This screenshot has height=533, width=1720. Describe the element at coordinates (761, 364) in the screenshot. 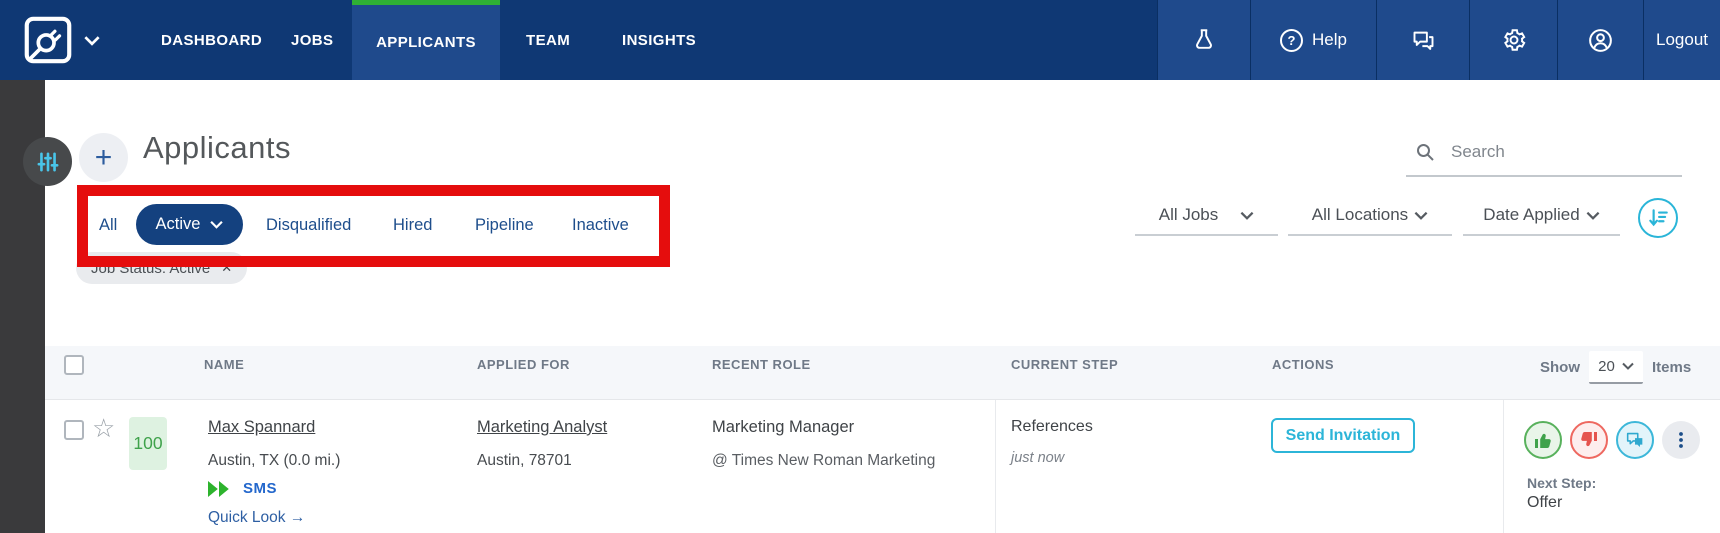

I see `column-header-recent-role: RECENT ROLE` at that location.